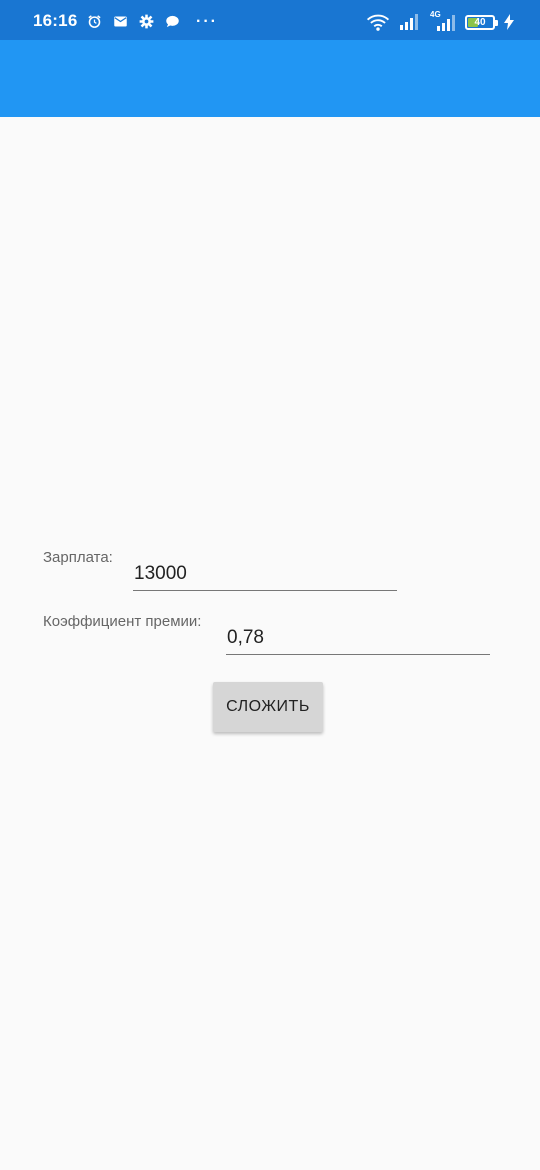  I want to click on battery-icon: 40, so click(481, 22).